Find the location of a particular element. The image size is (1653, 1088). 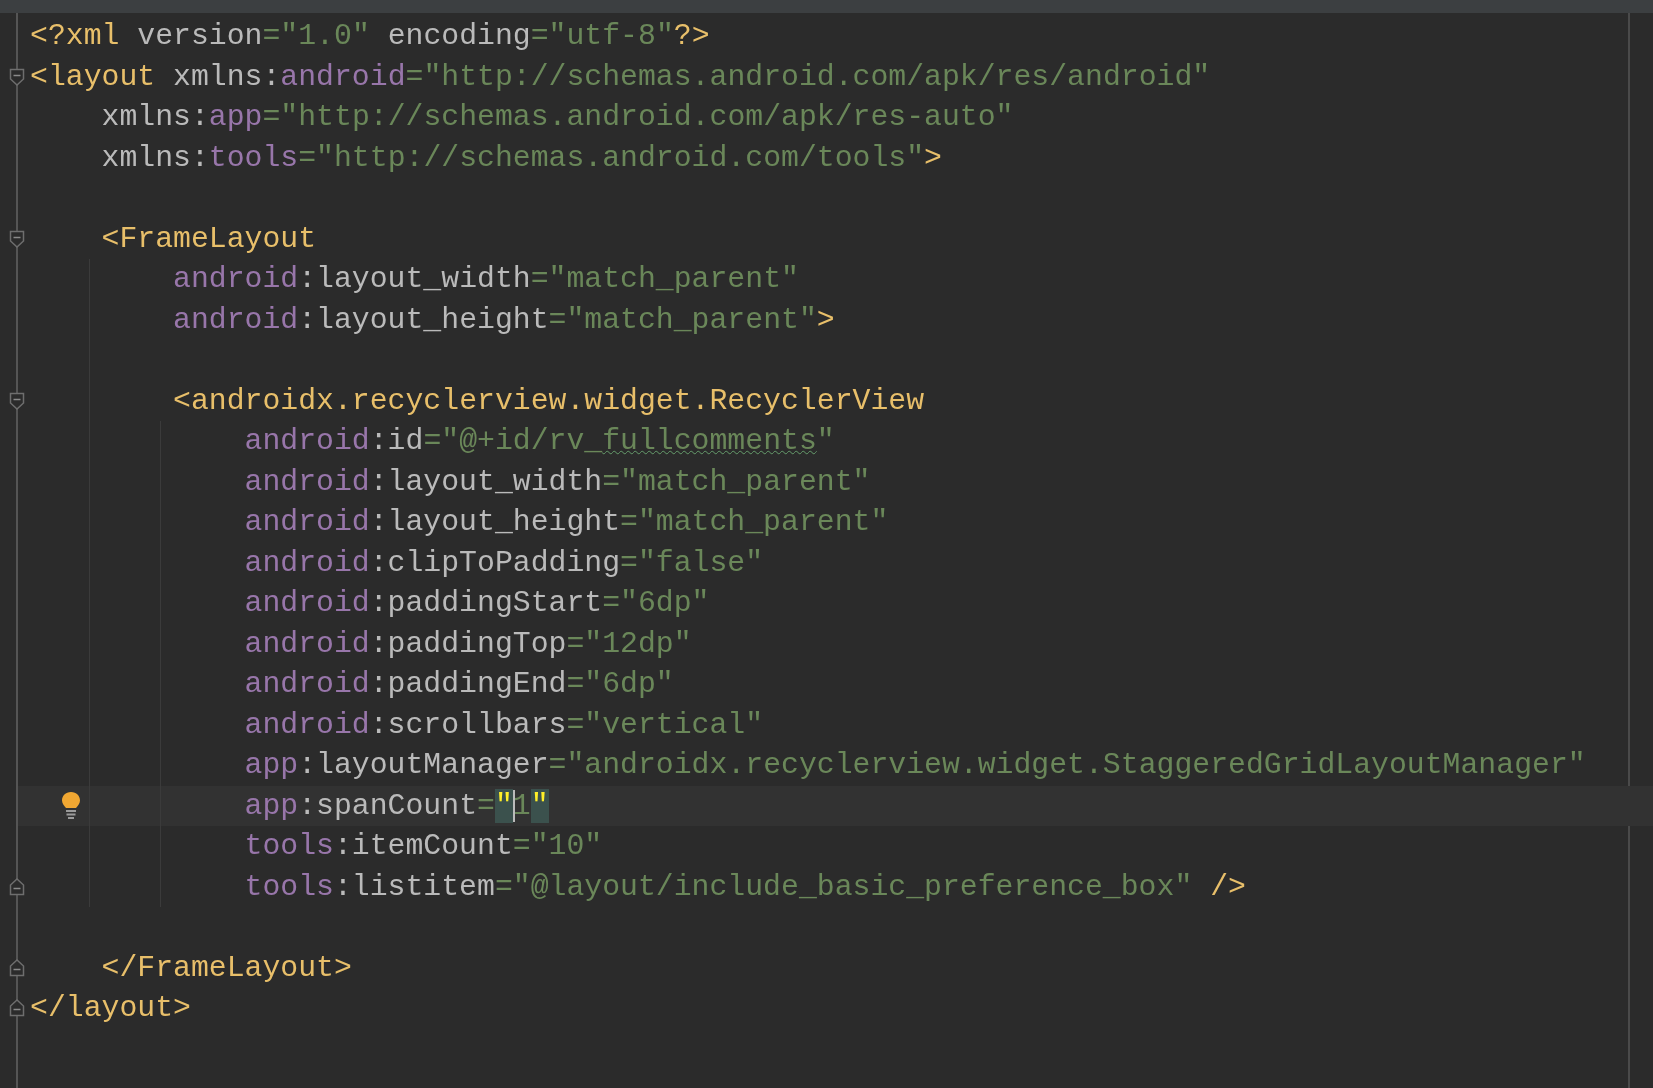

code-line: <androidx.recyclerview.widget.RecyclerView is located at coordinates (549, 400).